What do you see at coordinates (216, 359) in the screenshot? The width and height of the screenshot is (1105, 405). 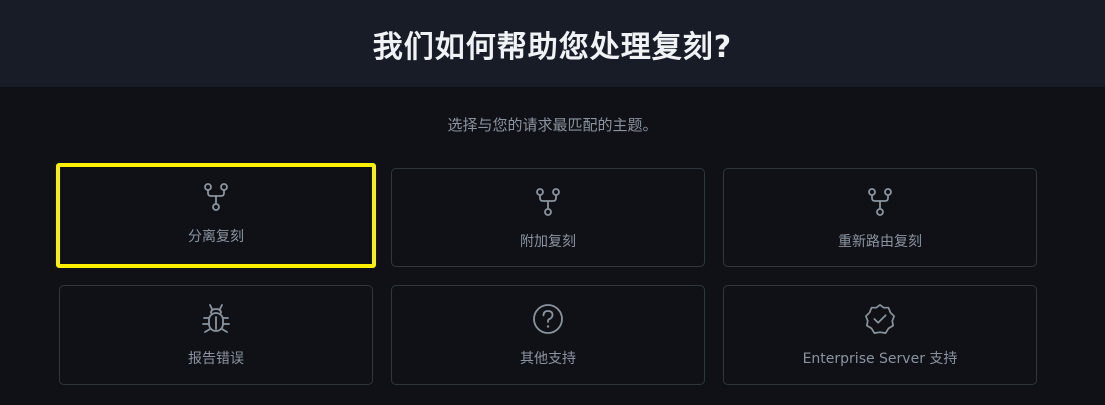 I see `topic-card-label: 报告错误` at bounding box center [216, 359].